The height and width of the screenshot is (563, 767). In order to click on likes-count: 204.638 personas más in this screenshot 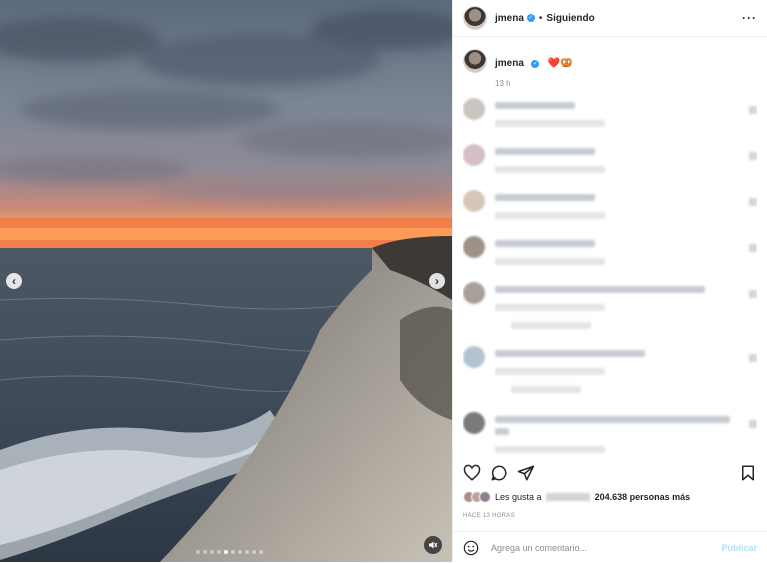, I will do `click(643, 497)`.